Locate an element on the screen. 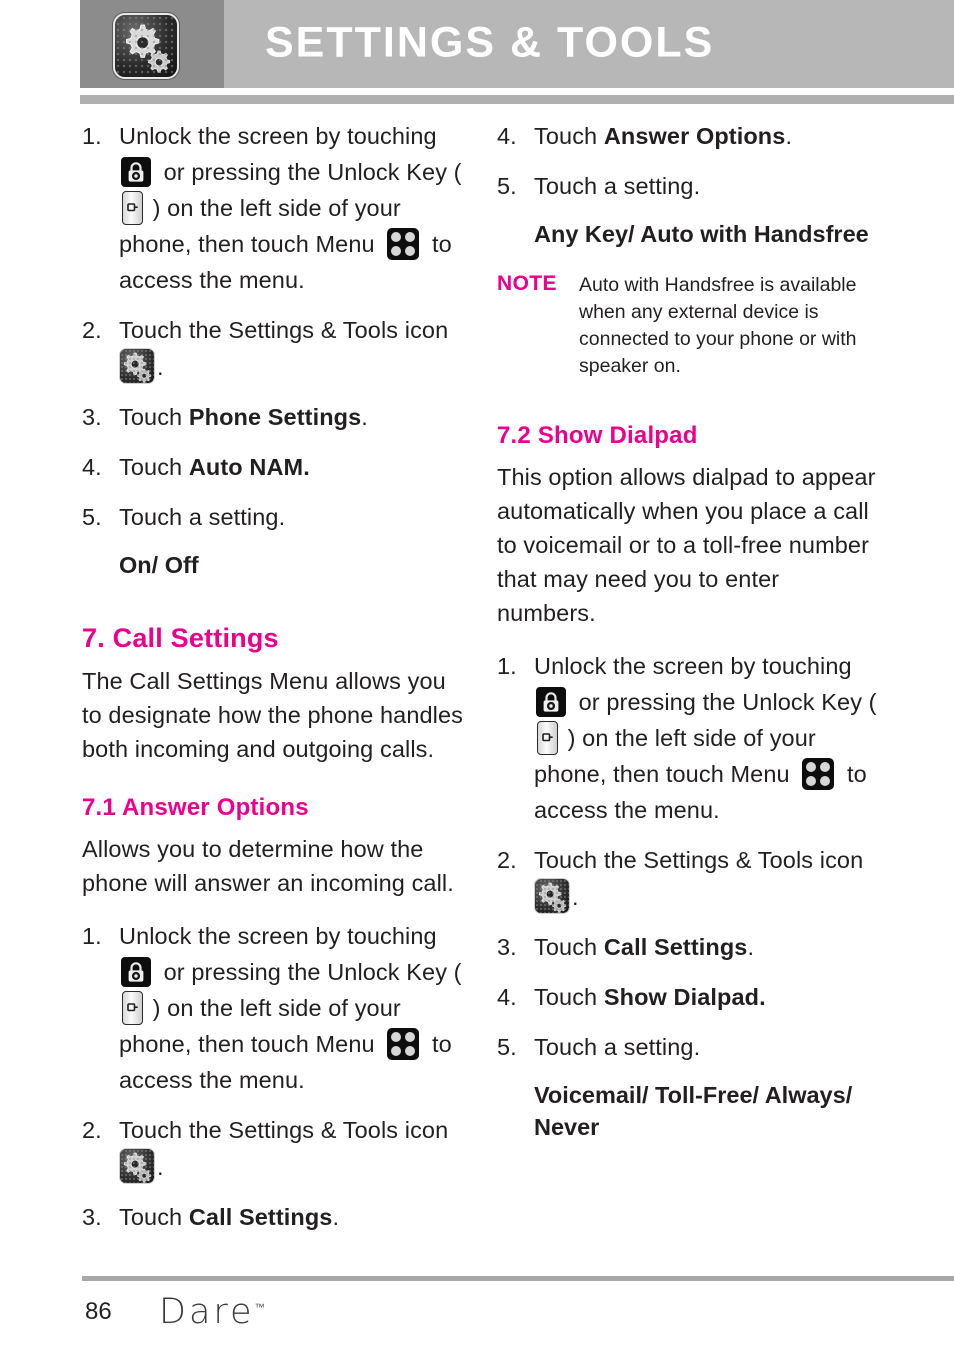 The height and width of the screenshot is (1372, 954). header-icon-block is located at coordinates (152, 44).